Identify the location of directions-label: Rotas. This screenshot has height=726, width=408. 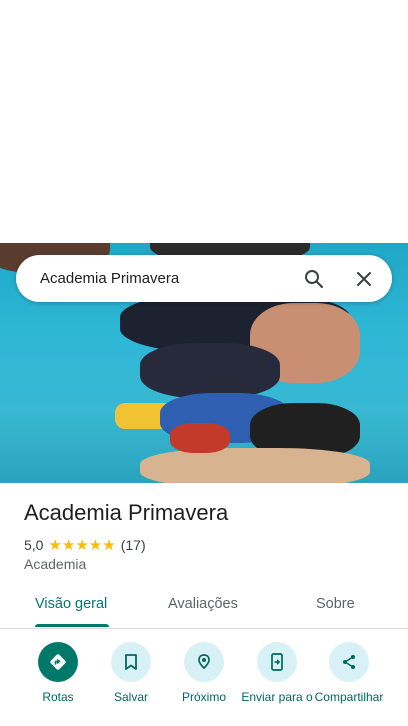
(58, 697).